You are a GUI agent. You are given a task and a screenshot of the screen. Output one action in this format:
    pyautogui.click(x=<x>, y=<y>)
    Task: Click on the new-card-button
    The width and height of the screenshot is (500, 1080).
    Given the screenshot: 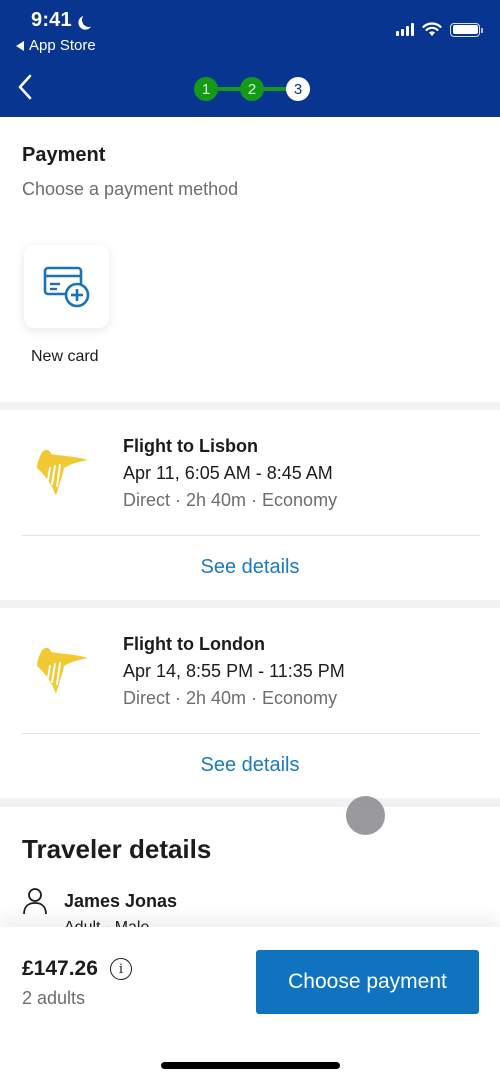 What is the action you would take?
    pyautogui.click(x=66, y=286)
    